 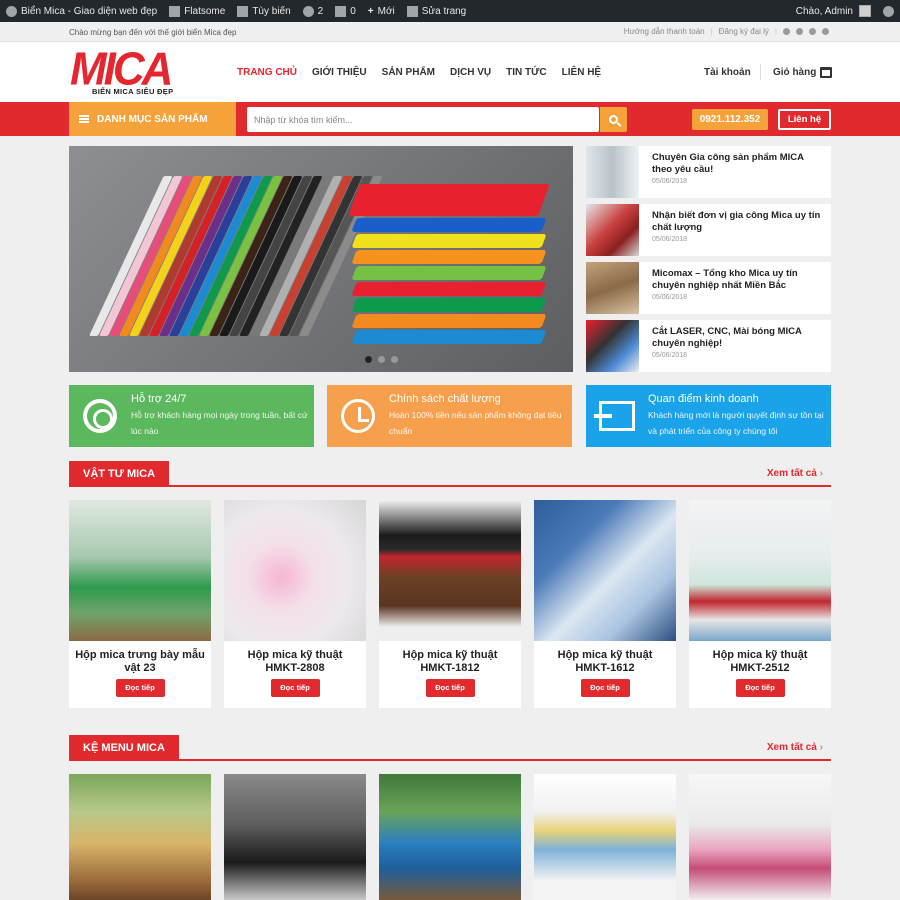 I want to click on product-card: Hộp mica trưng bày mẫu vật 23 Đọc tiếp, so click(x=140, y=604).